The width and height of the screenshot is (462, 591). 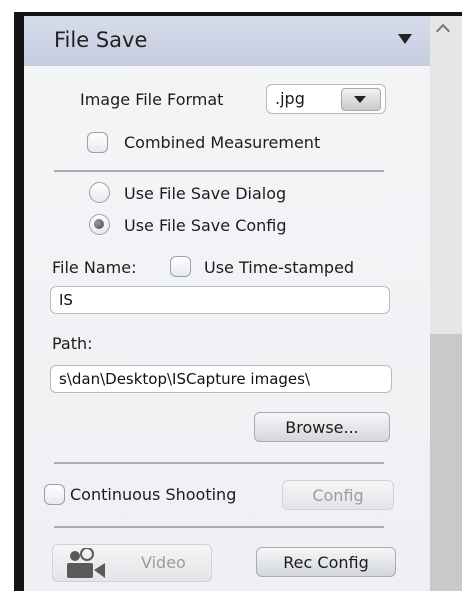 I want to click on scroll-up-icon, so click(x=444, y=30).